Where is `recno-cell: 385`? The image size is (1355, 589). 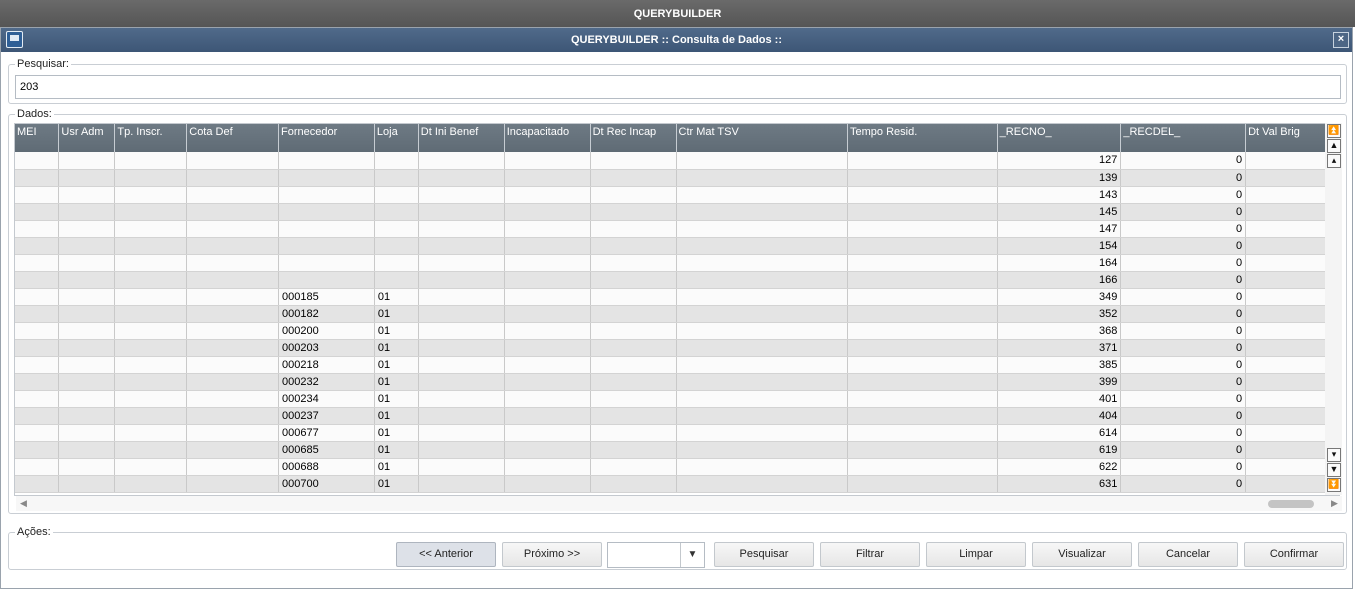
recno-cell: 385 is located at coordinates (1059, 365).